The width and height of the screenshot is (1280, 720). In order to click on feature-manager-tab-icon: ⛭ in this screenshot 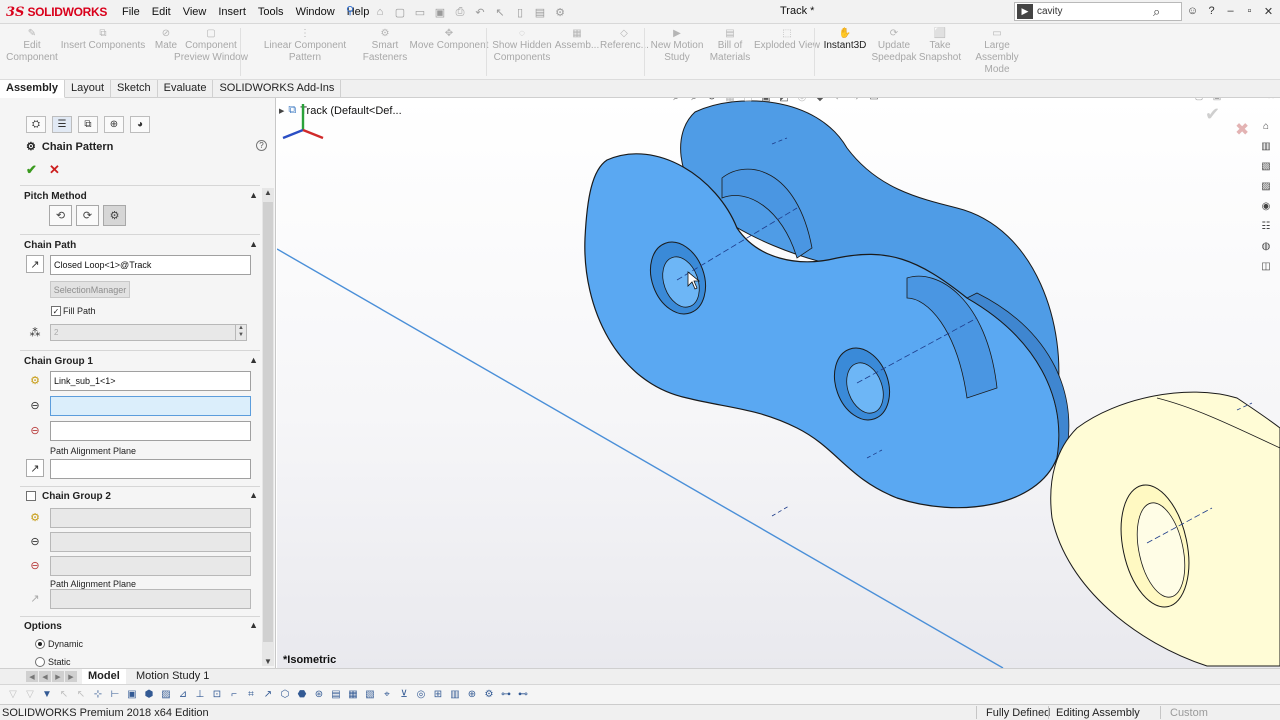, I will do `click(36, 124)`.